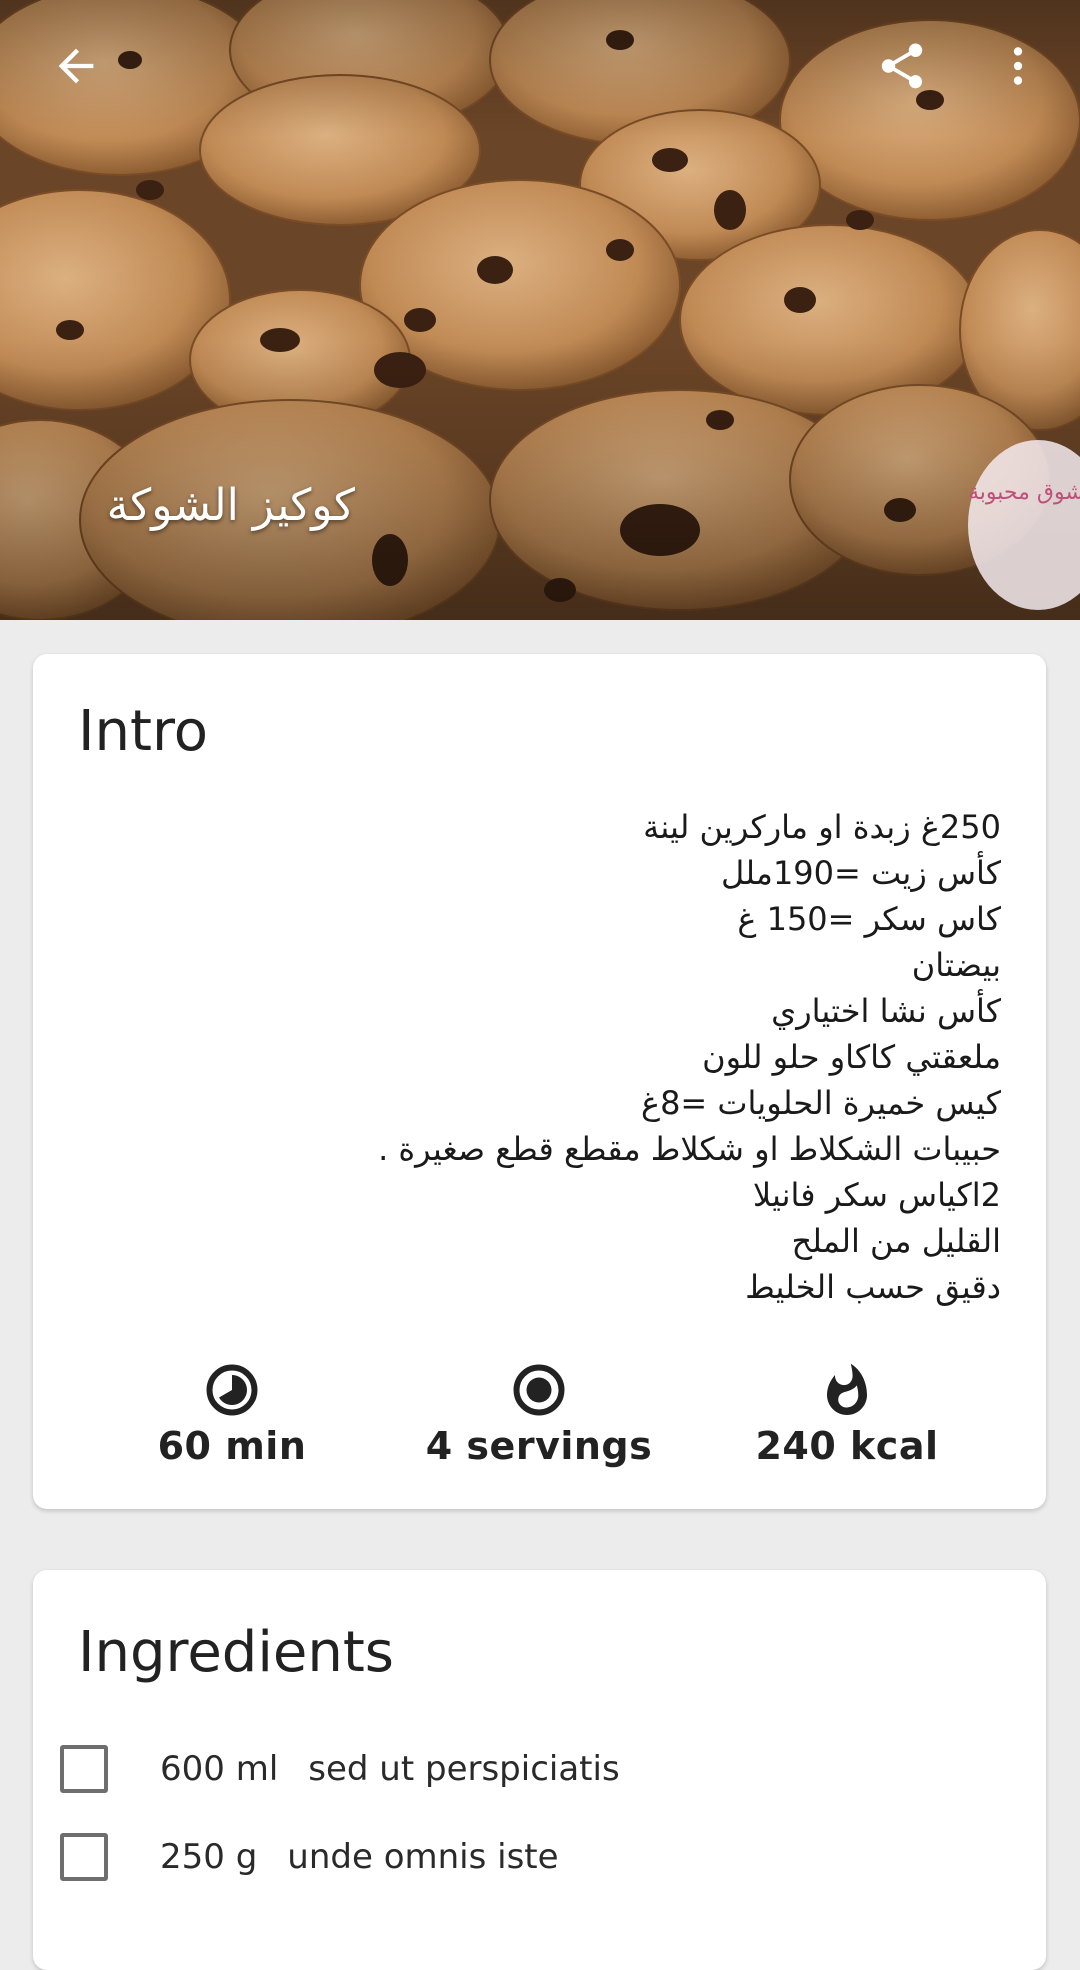  What do you see at coordinates (464, 1769) in the screenshot?
I see `ingredient-name: sed ut perspiciatis` at bounding box center [464, 1769].